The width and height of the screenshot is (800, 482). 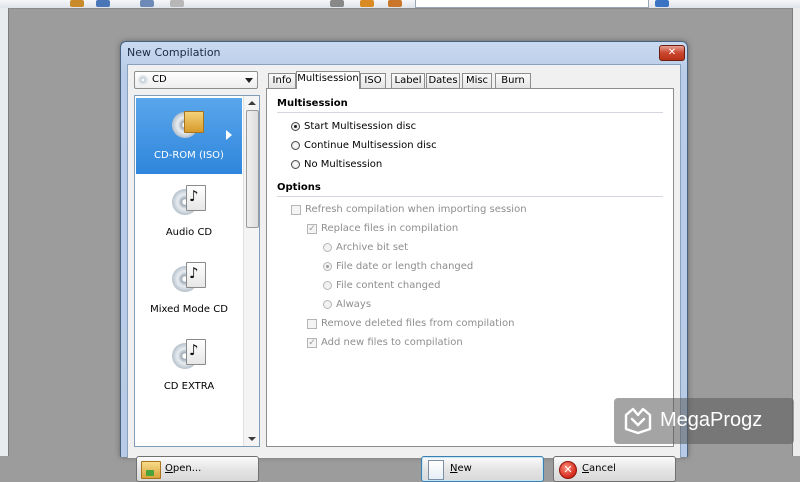 I want to click on new-document-icon, so click(x=436, y=470).